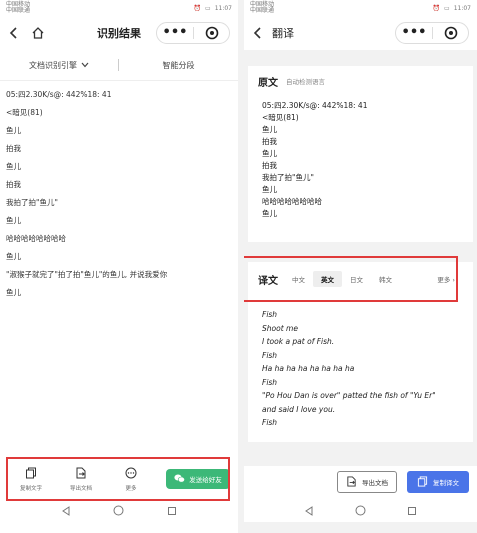 Image resolution: width=477 pixels, height=533 pixels. What do you see at coordinates (205, 480) in the screenshot?
I see `send-label: 发送给好友` at bounding box center [205, 480].